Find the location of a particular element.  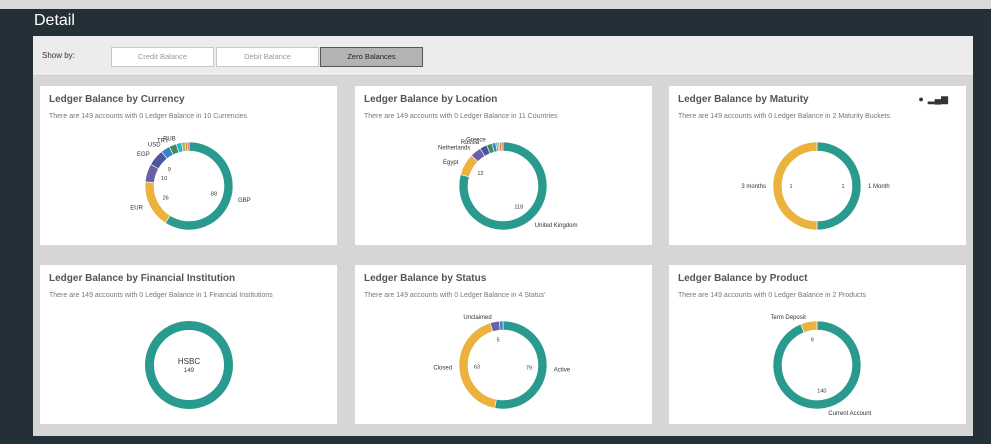

maturity-donut-chart: 1 1 Month 1 3 months is located at coordinates (815, 186).